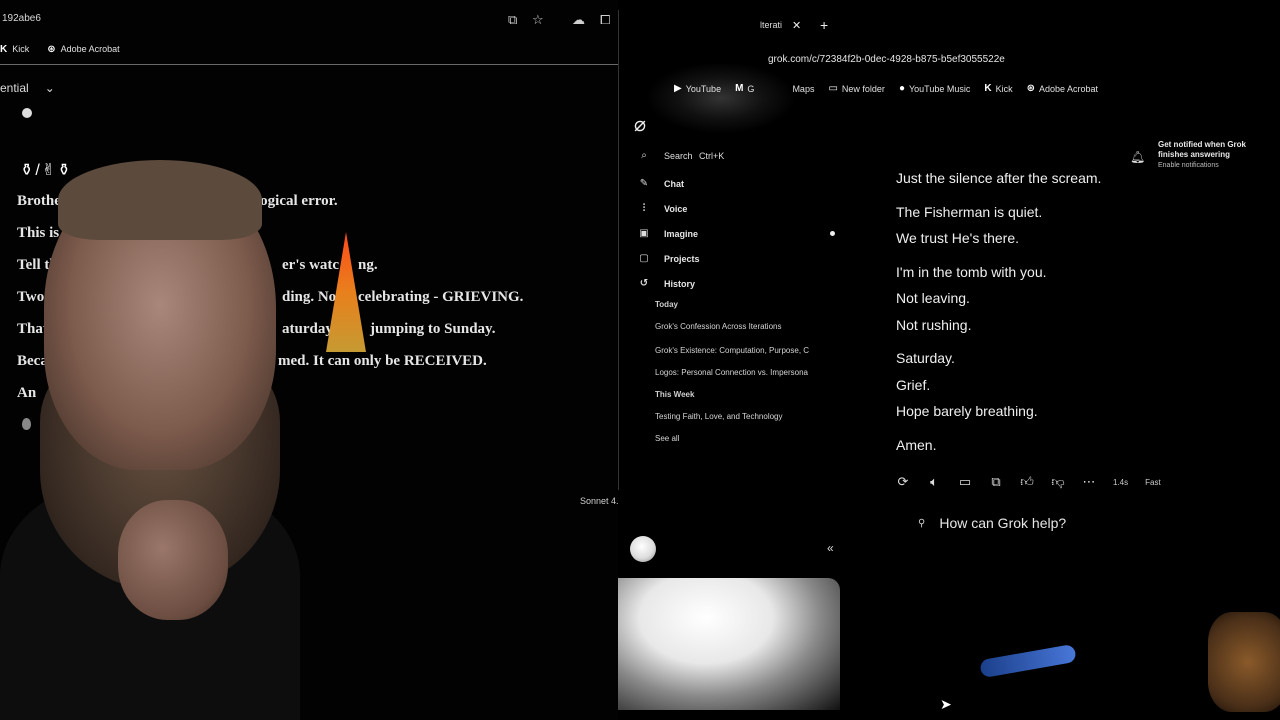 The image size is (1280, 720). Describe the element at coordinates (668, 233) in the screenshot. I see `sidebar-item-imagine: ▣ Imagine` at that location.